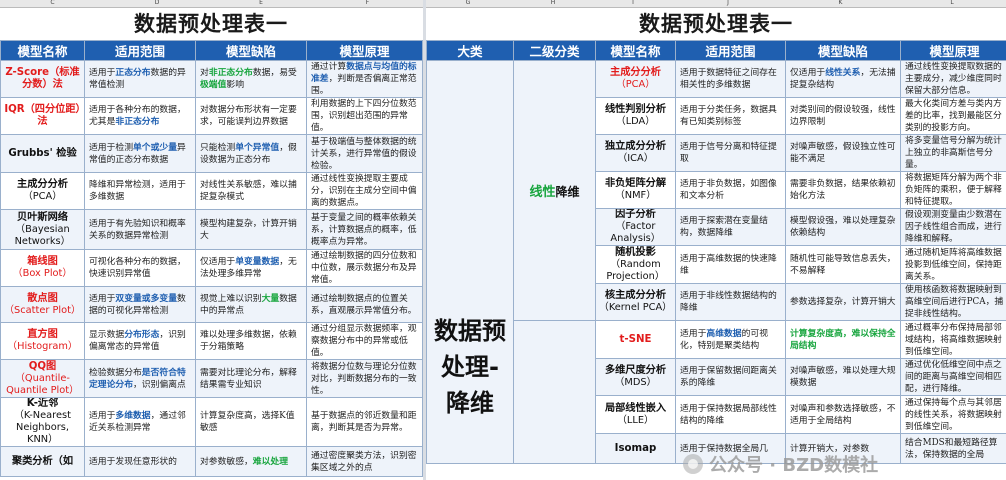 The image size is (1006, 480). I want to click on left-scope-cell-5: 可视化各种分布的数据，快速识别异常值, so click(140, 268).